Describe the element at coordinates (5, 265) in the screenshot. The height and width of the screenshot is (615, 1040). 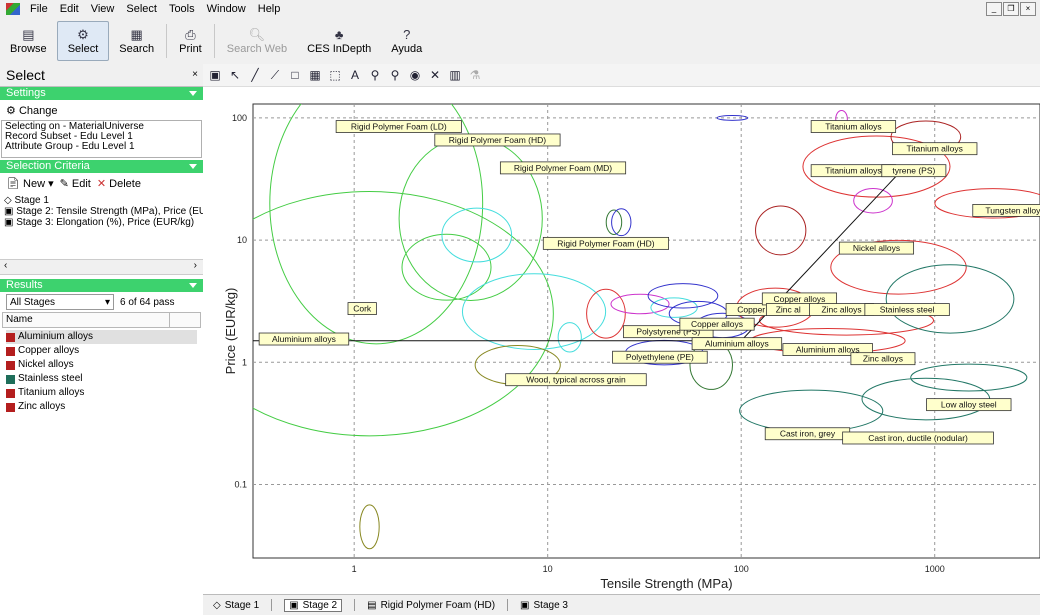
I see `scroll-left-icon: ‹` at that location.